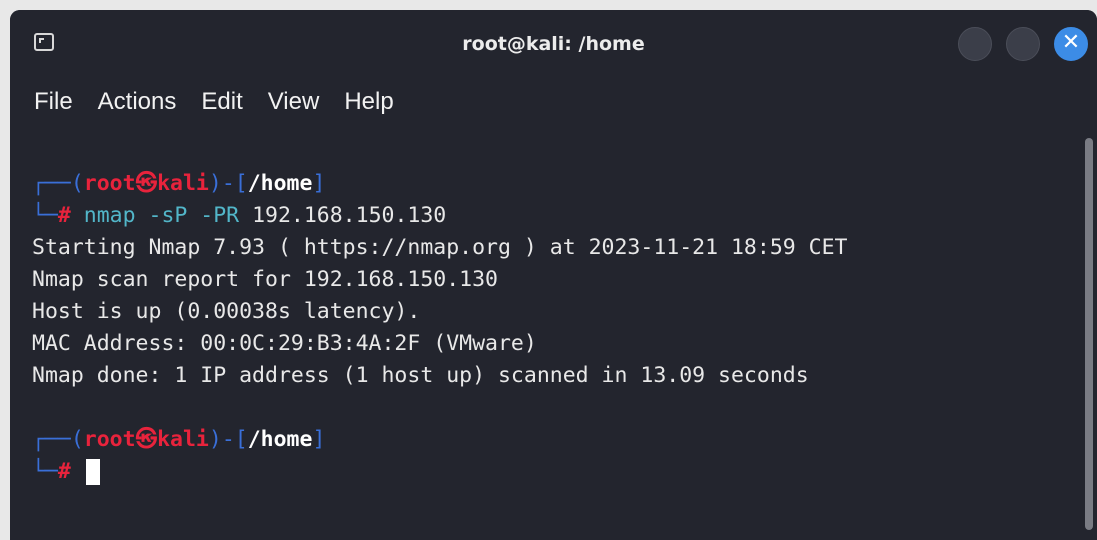  I want to click on prompt-path: /home, so click(280, 183).